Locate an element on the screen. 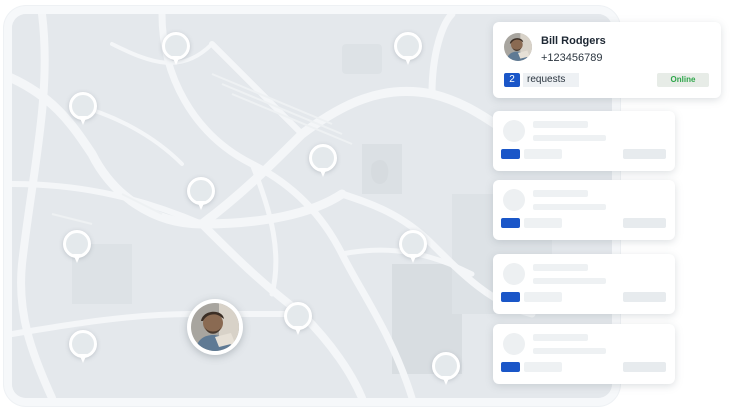  selected-user-pin is located at coordinates (215, 327).